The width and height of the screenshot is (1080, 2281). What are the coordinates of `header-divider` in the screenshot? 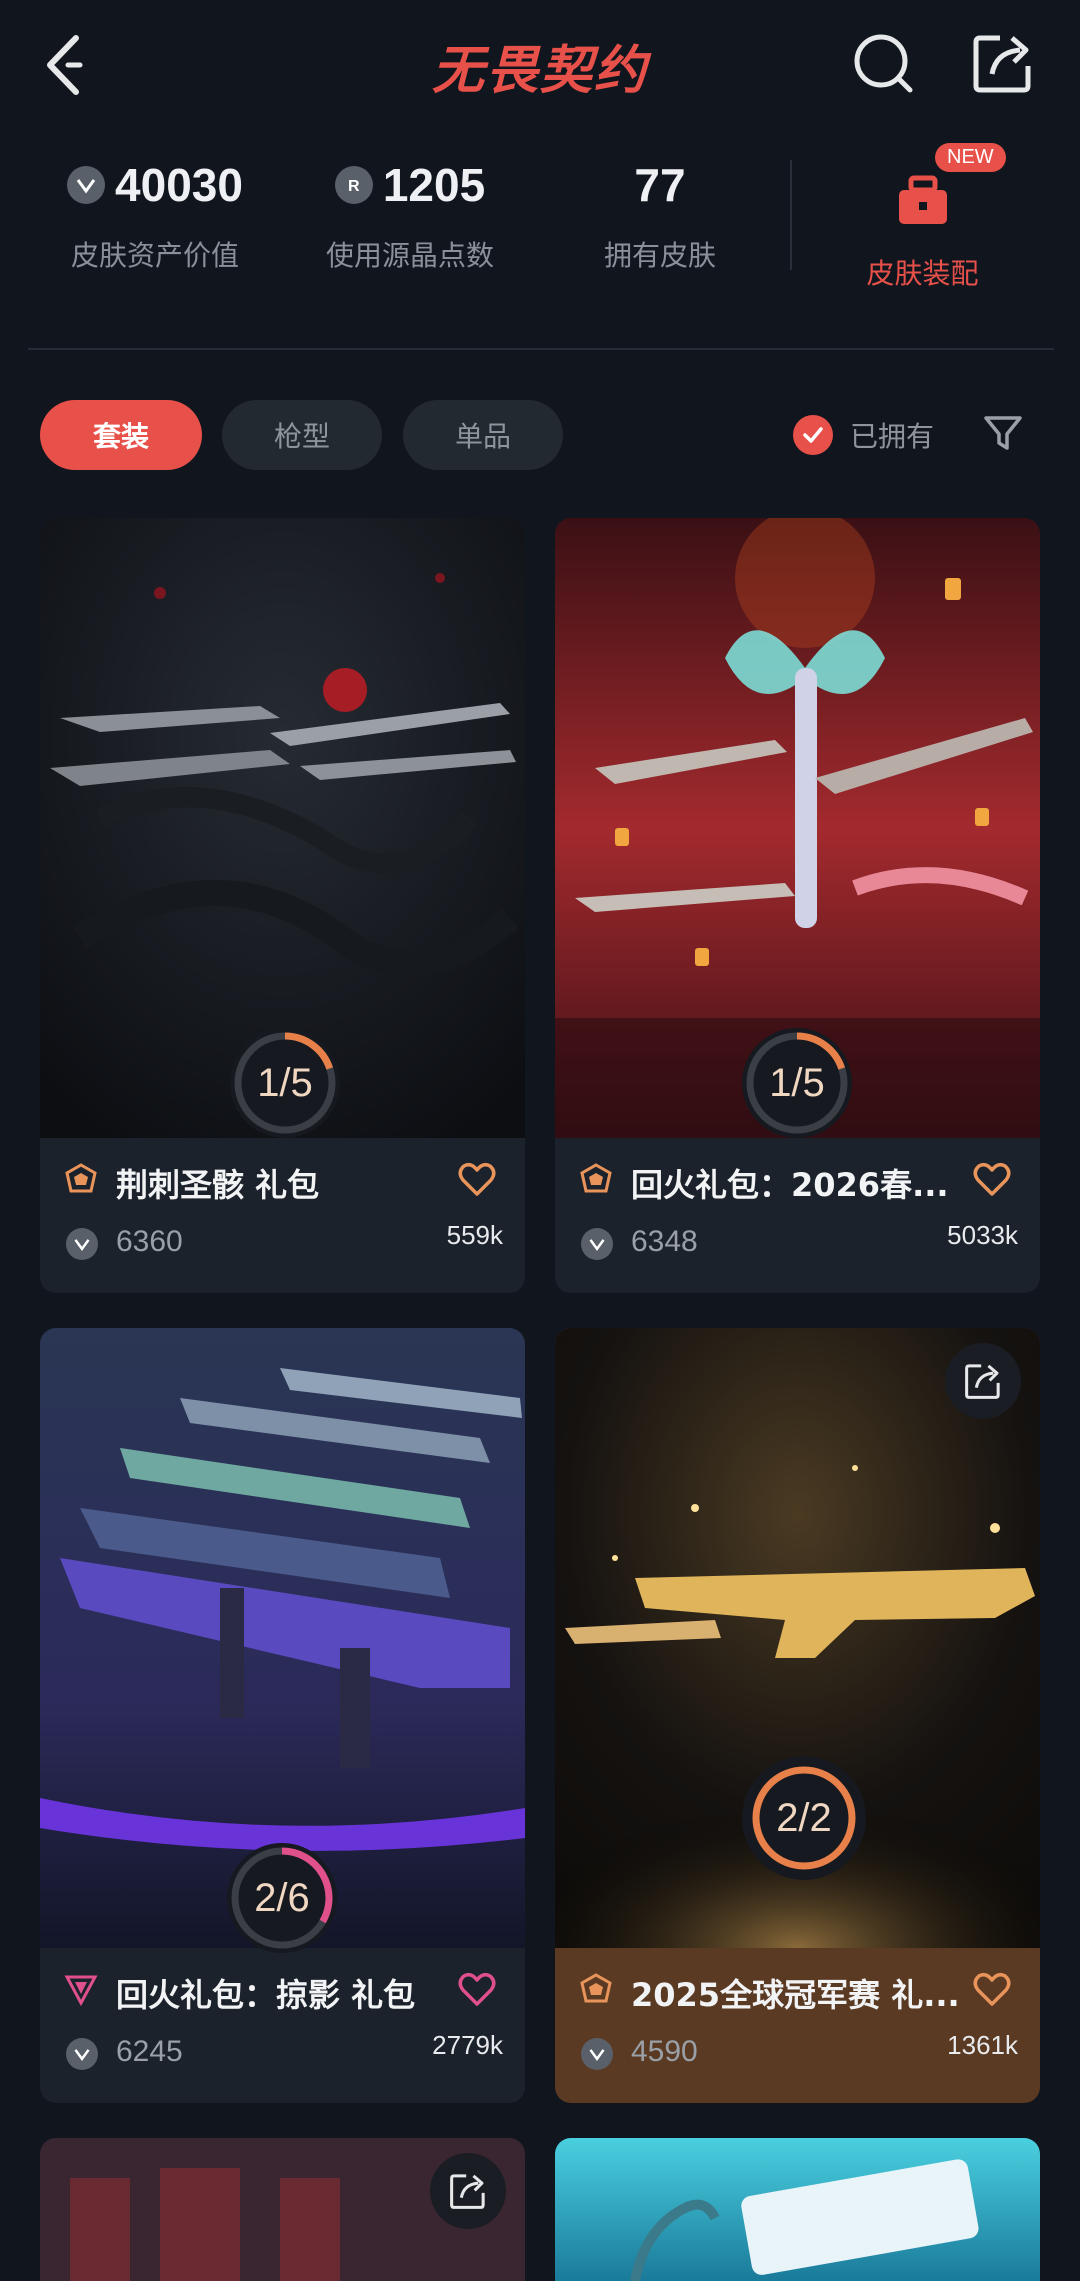 It's located at (541, 349).